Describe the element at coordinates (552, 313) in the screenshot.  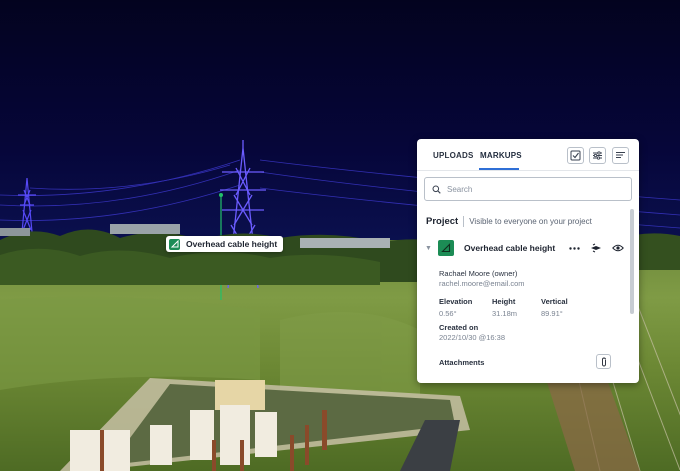
I see `stat-value: 89.91°` at that location.